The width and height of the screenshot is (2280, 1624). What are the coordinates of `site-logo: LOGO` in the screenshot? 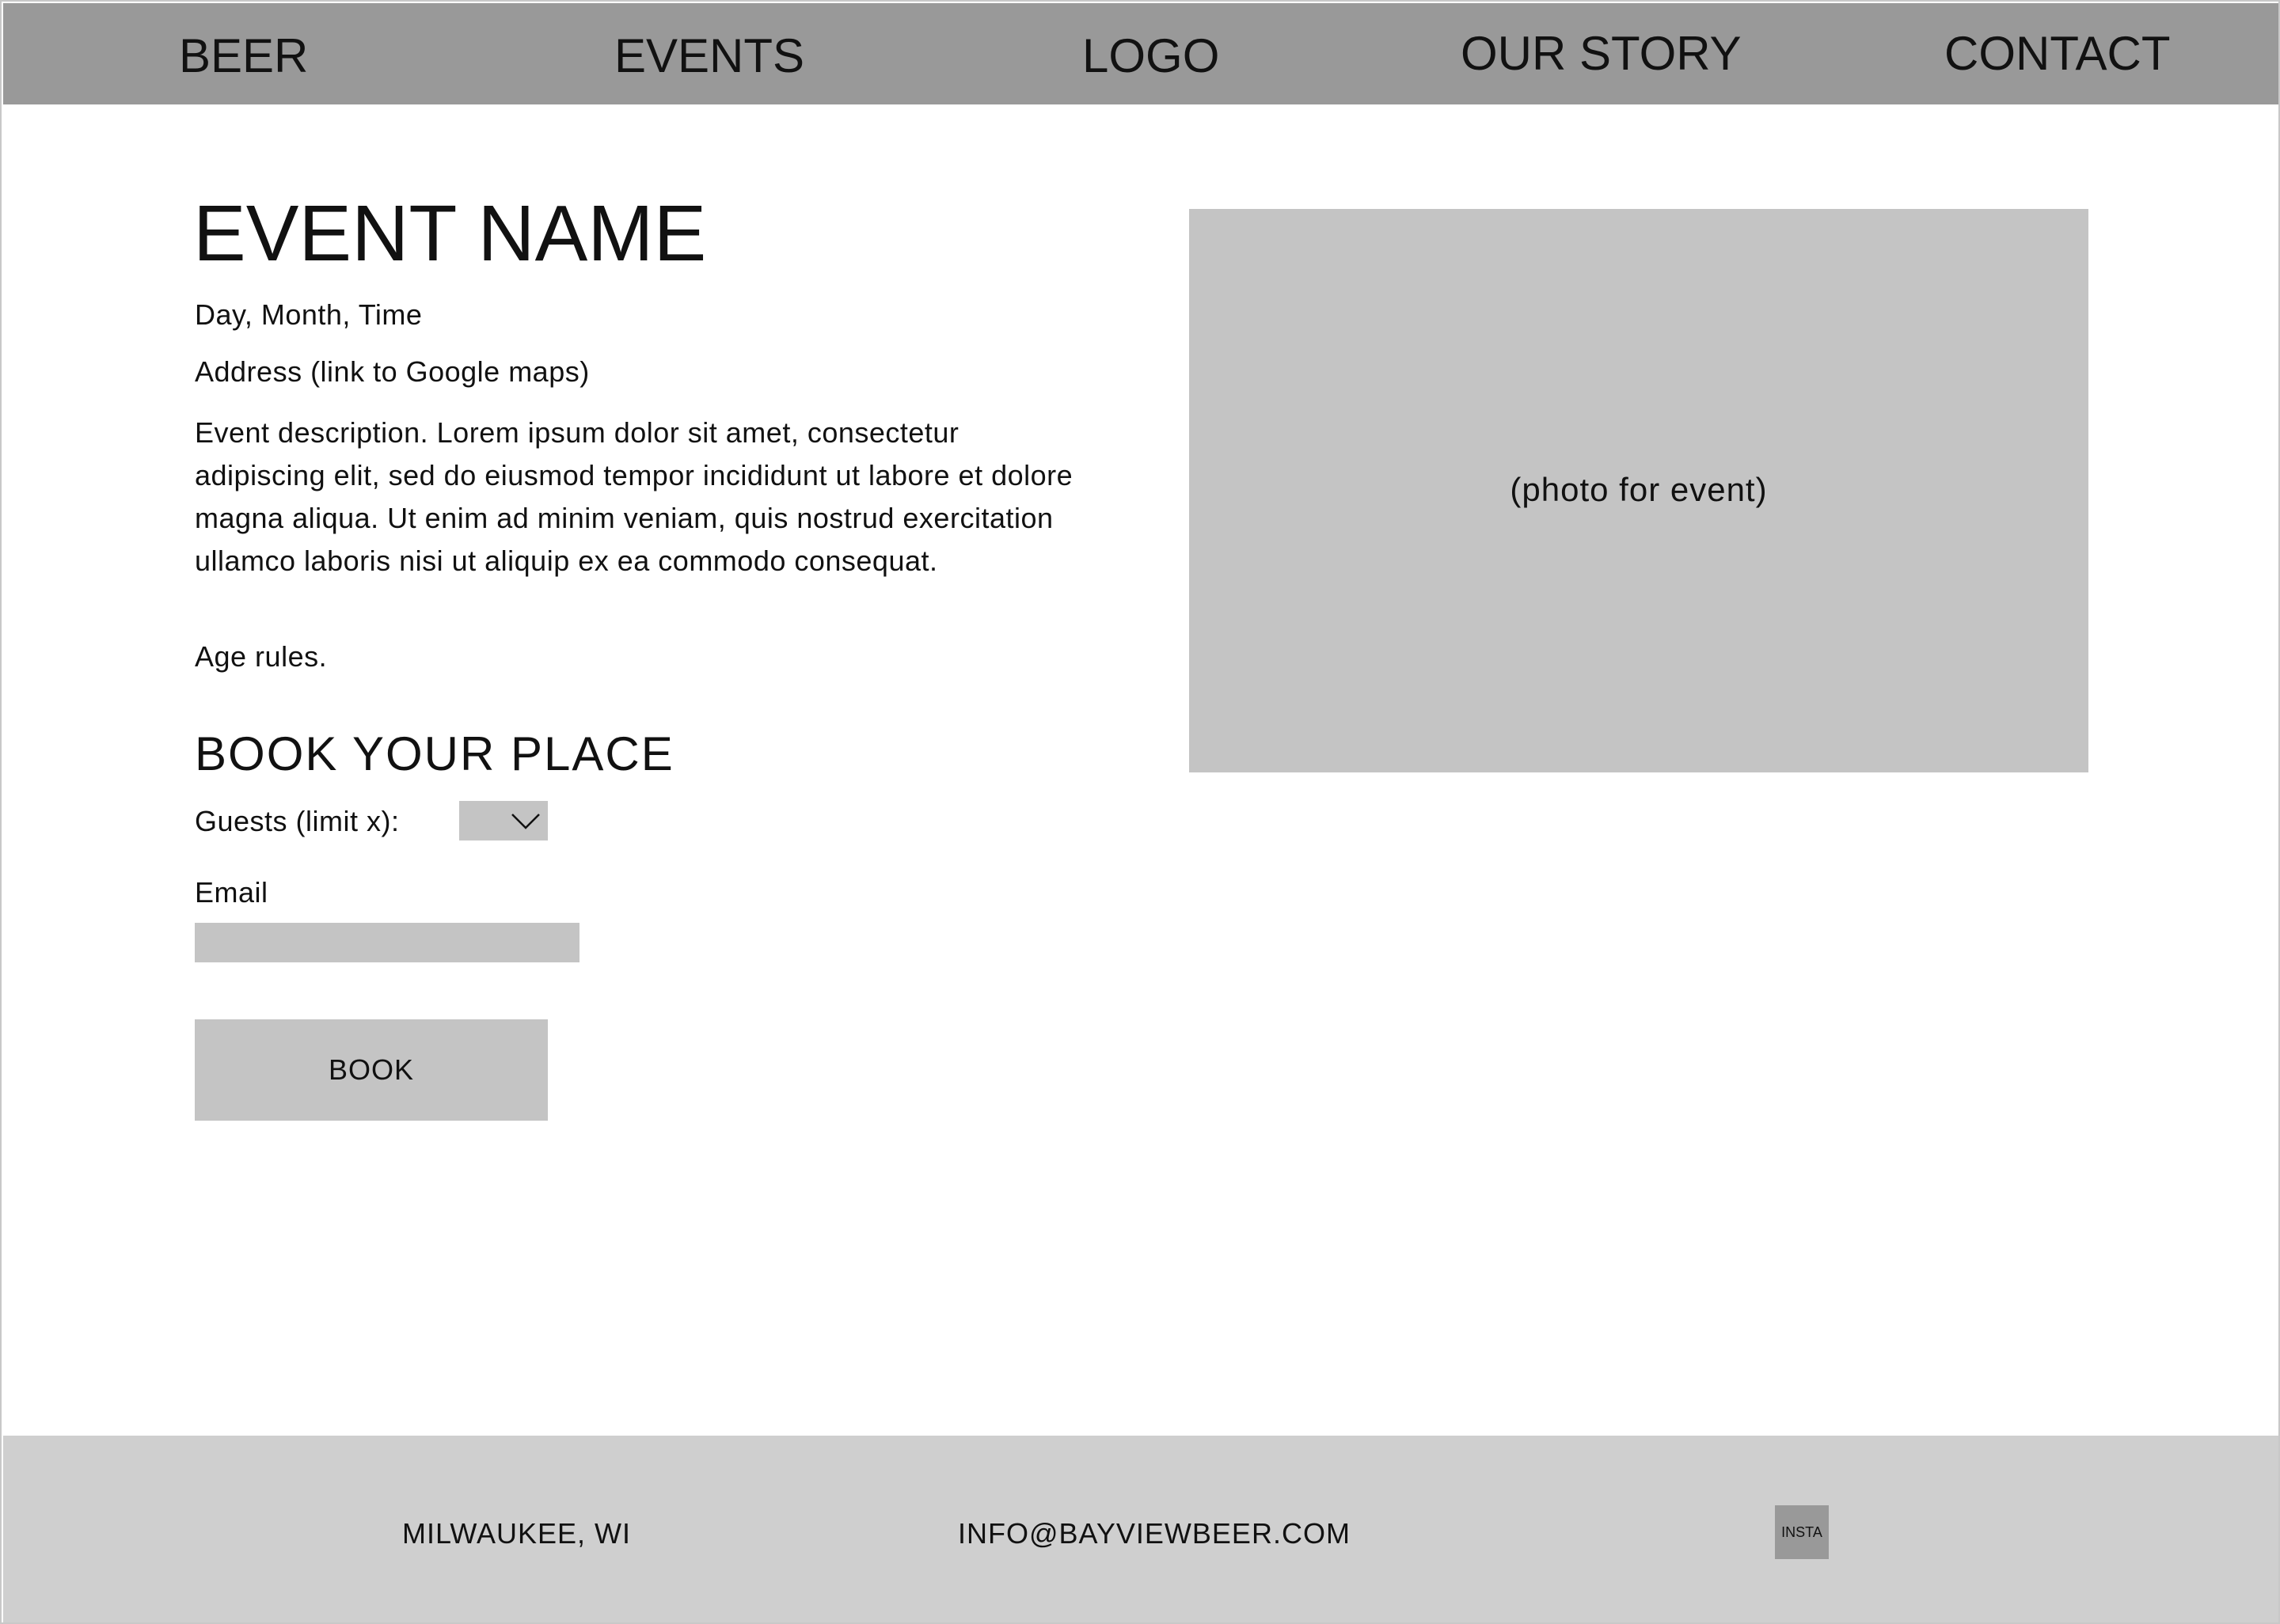 It's located at (1150, 53).